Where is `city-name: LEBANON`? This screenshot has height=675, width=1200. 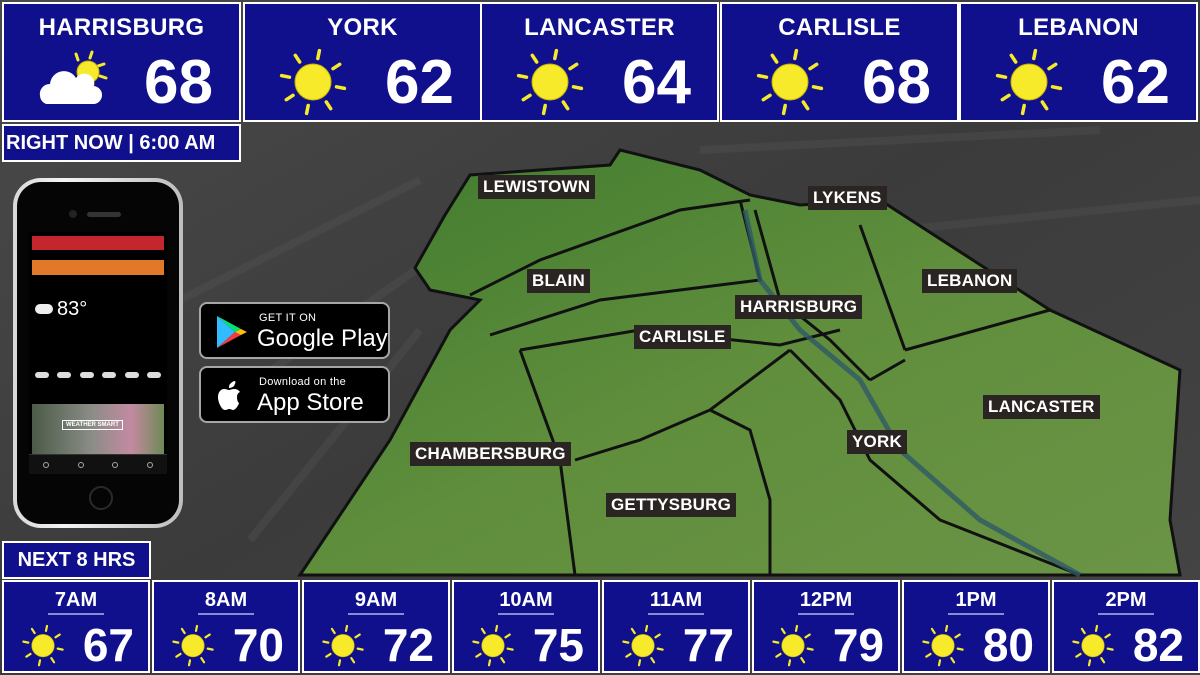 city-name: LEBANON is located at coordinates (1078, 27).